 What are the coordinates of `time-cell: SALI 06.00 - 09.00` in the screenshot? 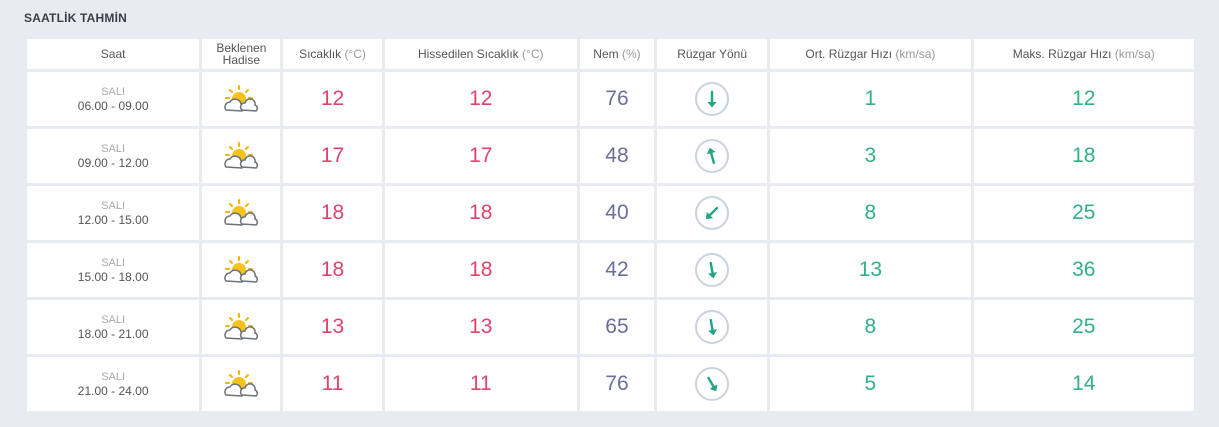 It's located at (113, 99).